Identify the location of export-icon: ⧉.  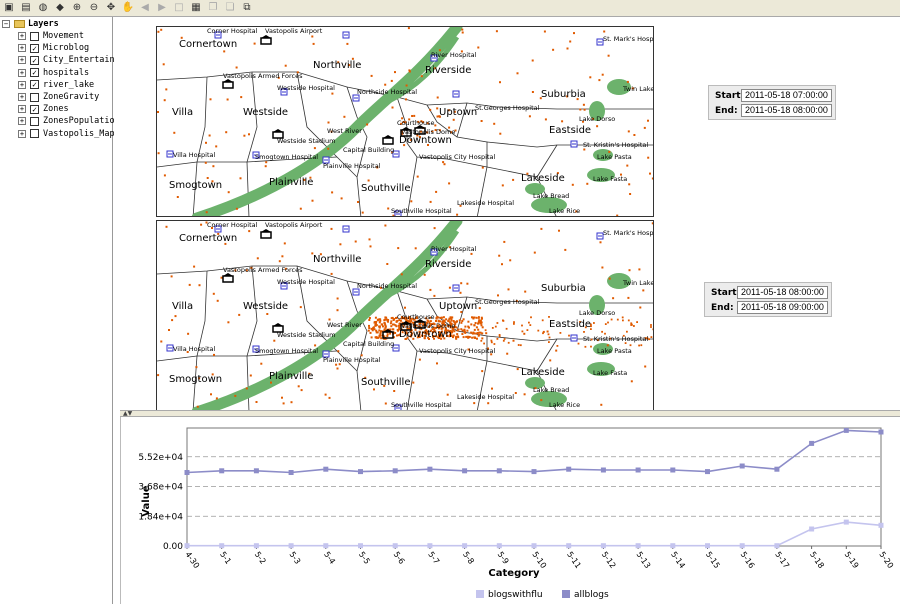
(247, 8).